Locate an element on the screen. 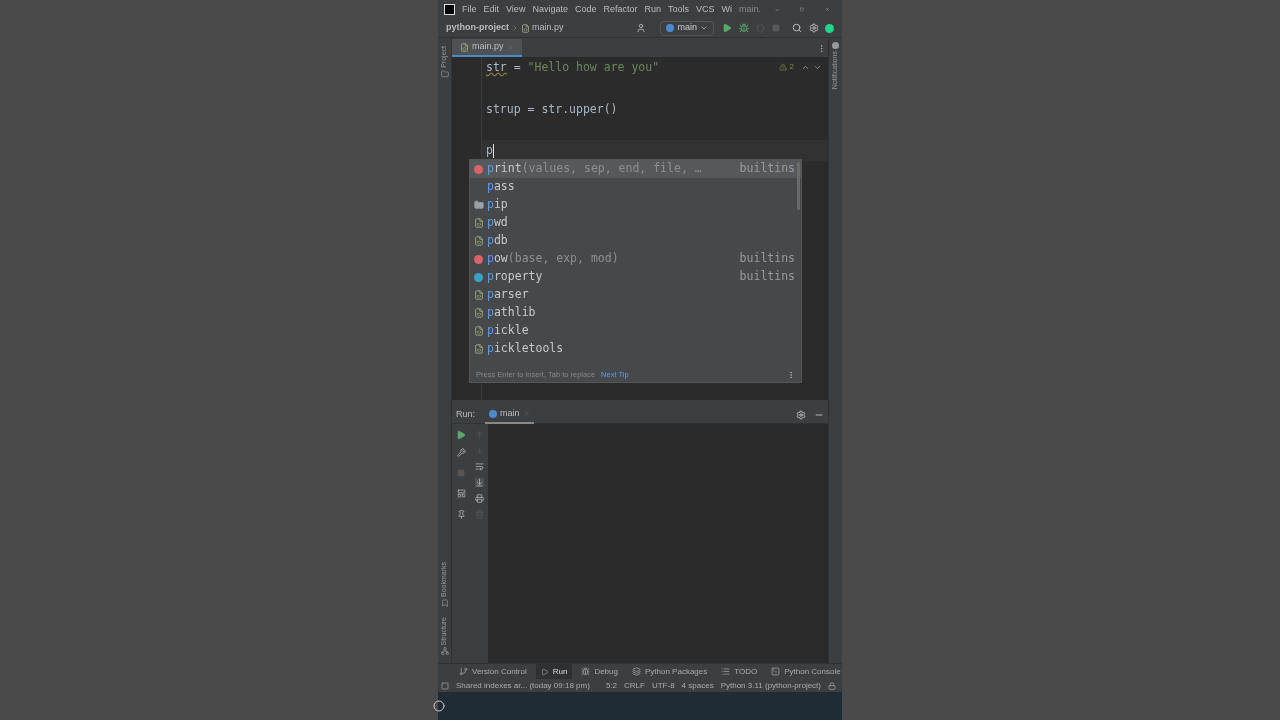  completion-item: parser is located at coordinates (635, 295).